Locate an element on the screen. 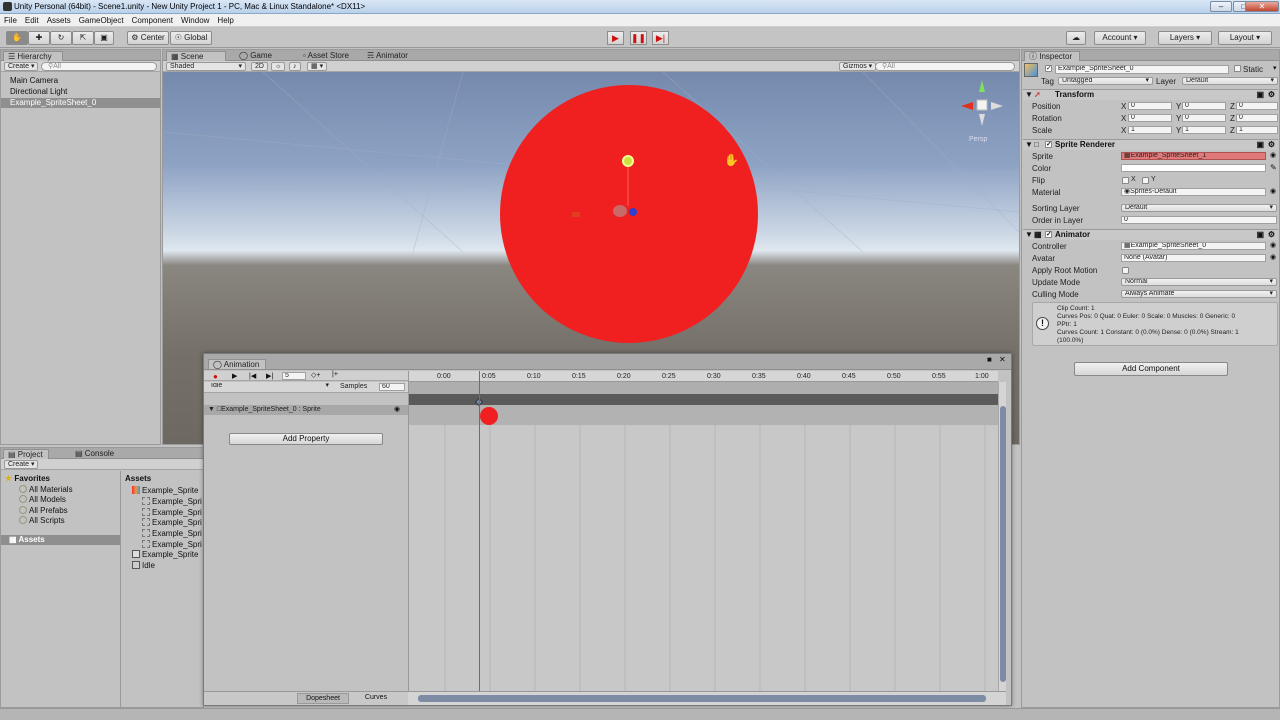 This screenshot has height=720, width=1280. flip-y-checkbox is located at coordinates (1145, 180).